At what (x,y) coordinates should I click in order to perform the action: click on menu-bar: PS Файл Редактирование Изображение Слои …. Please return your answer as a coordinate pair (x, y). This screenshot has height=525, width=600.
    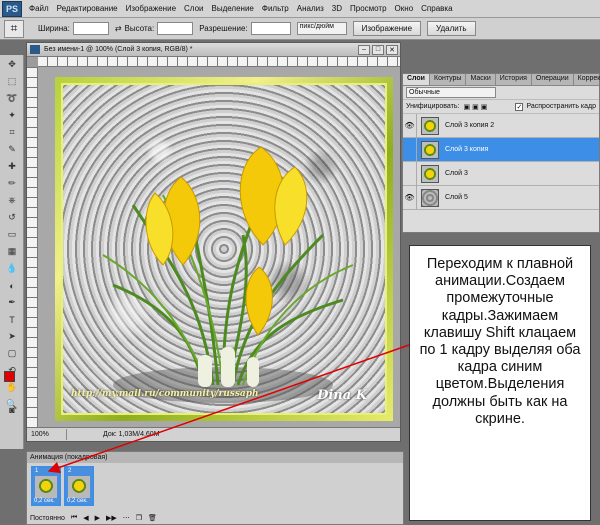
    Looking at the image, I should click on (300, 9).